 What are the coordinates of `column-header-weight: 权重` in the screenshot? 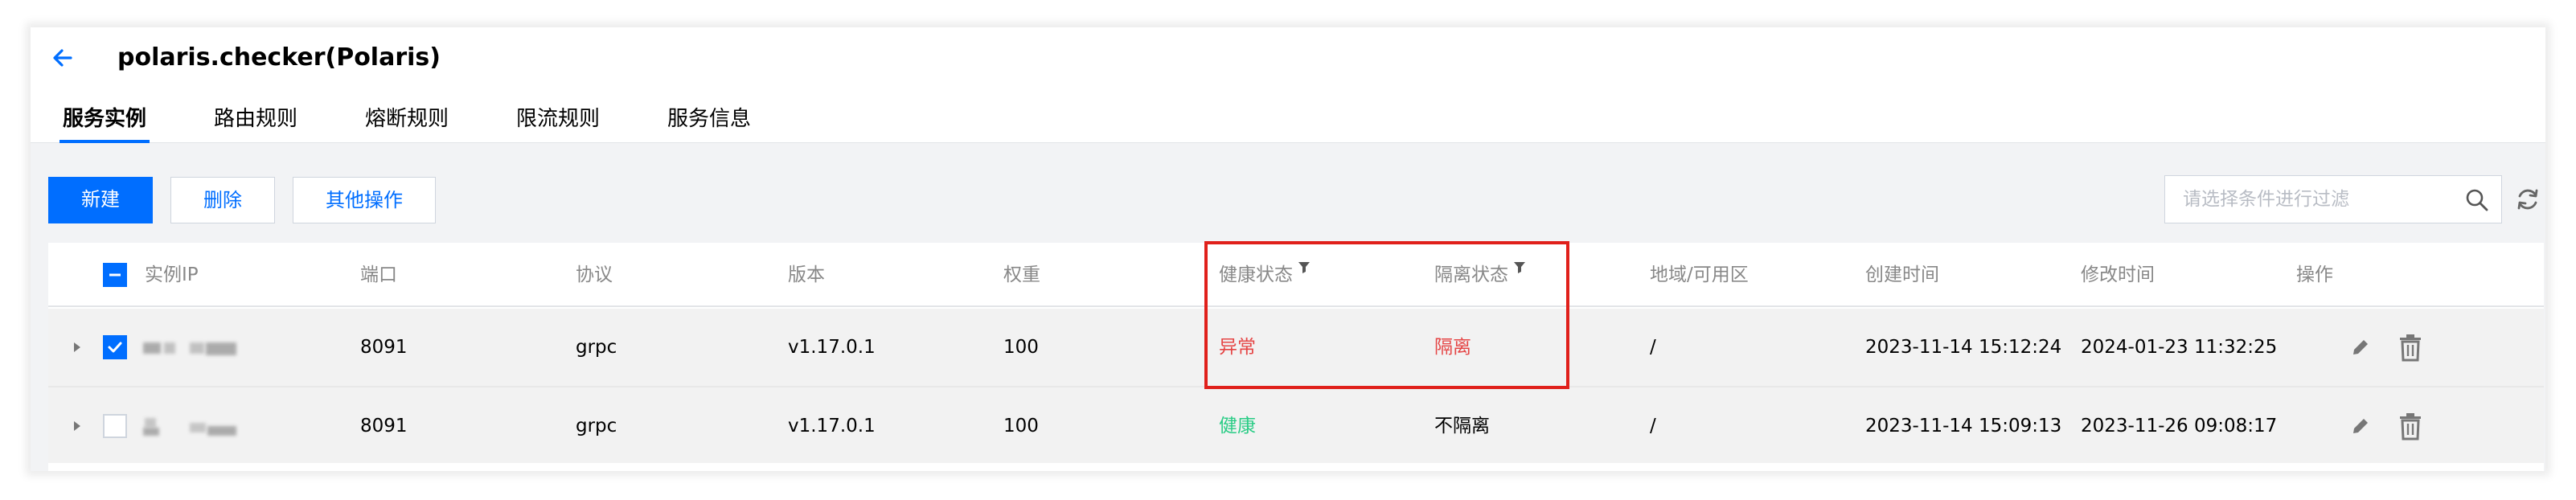 It's located at (1021, 274).